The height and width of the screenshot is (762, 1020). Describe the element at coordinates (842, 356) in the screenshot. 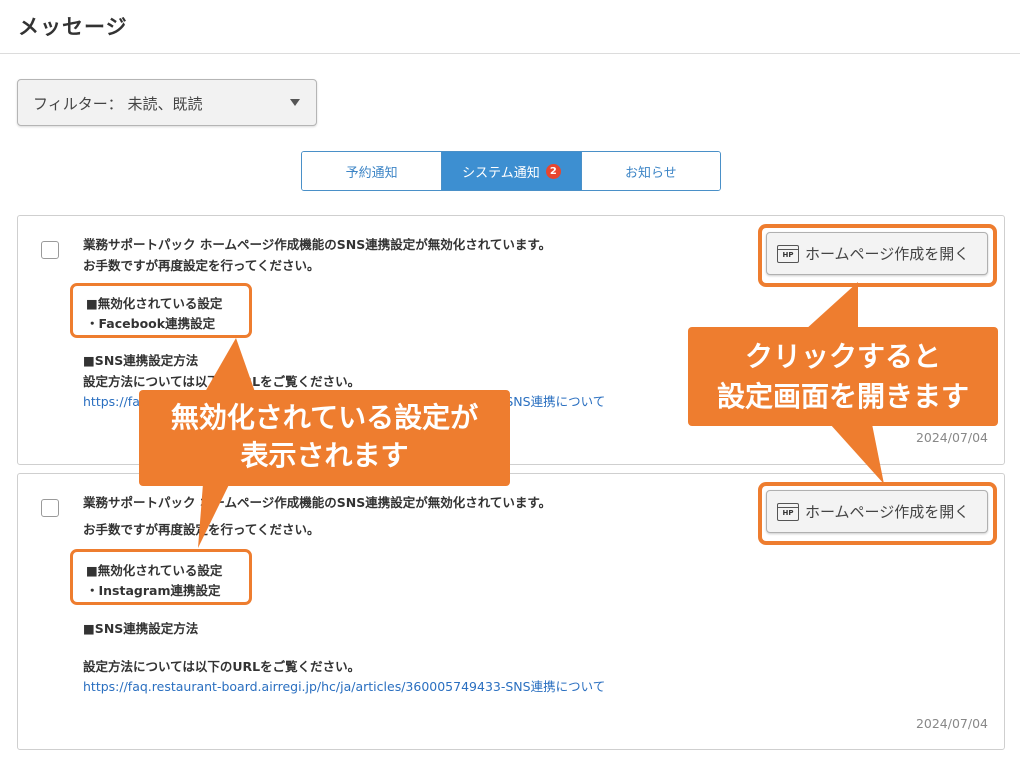

I see `callout-line: クリックすると` at that location.